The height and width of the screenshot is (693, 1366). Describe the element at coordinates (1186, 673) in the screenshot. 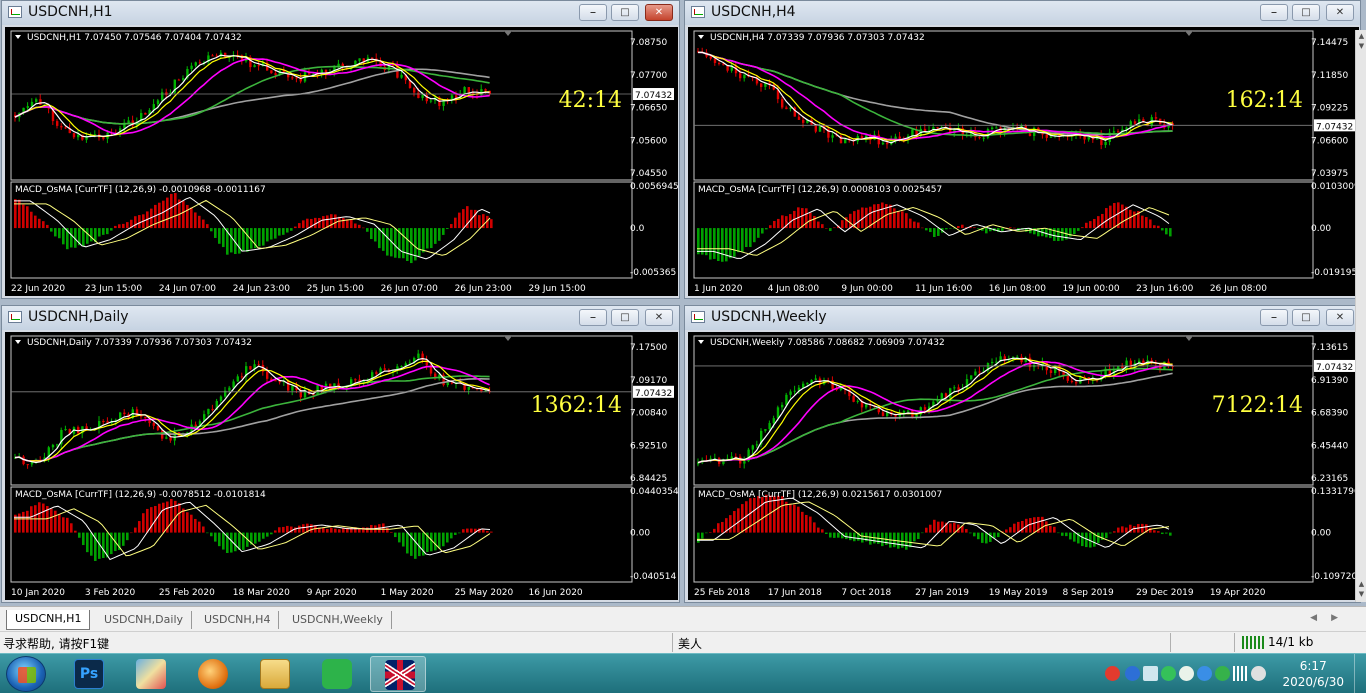

I see `tray-chat-icon` at that location.